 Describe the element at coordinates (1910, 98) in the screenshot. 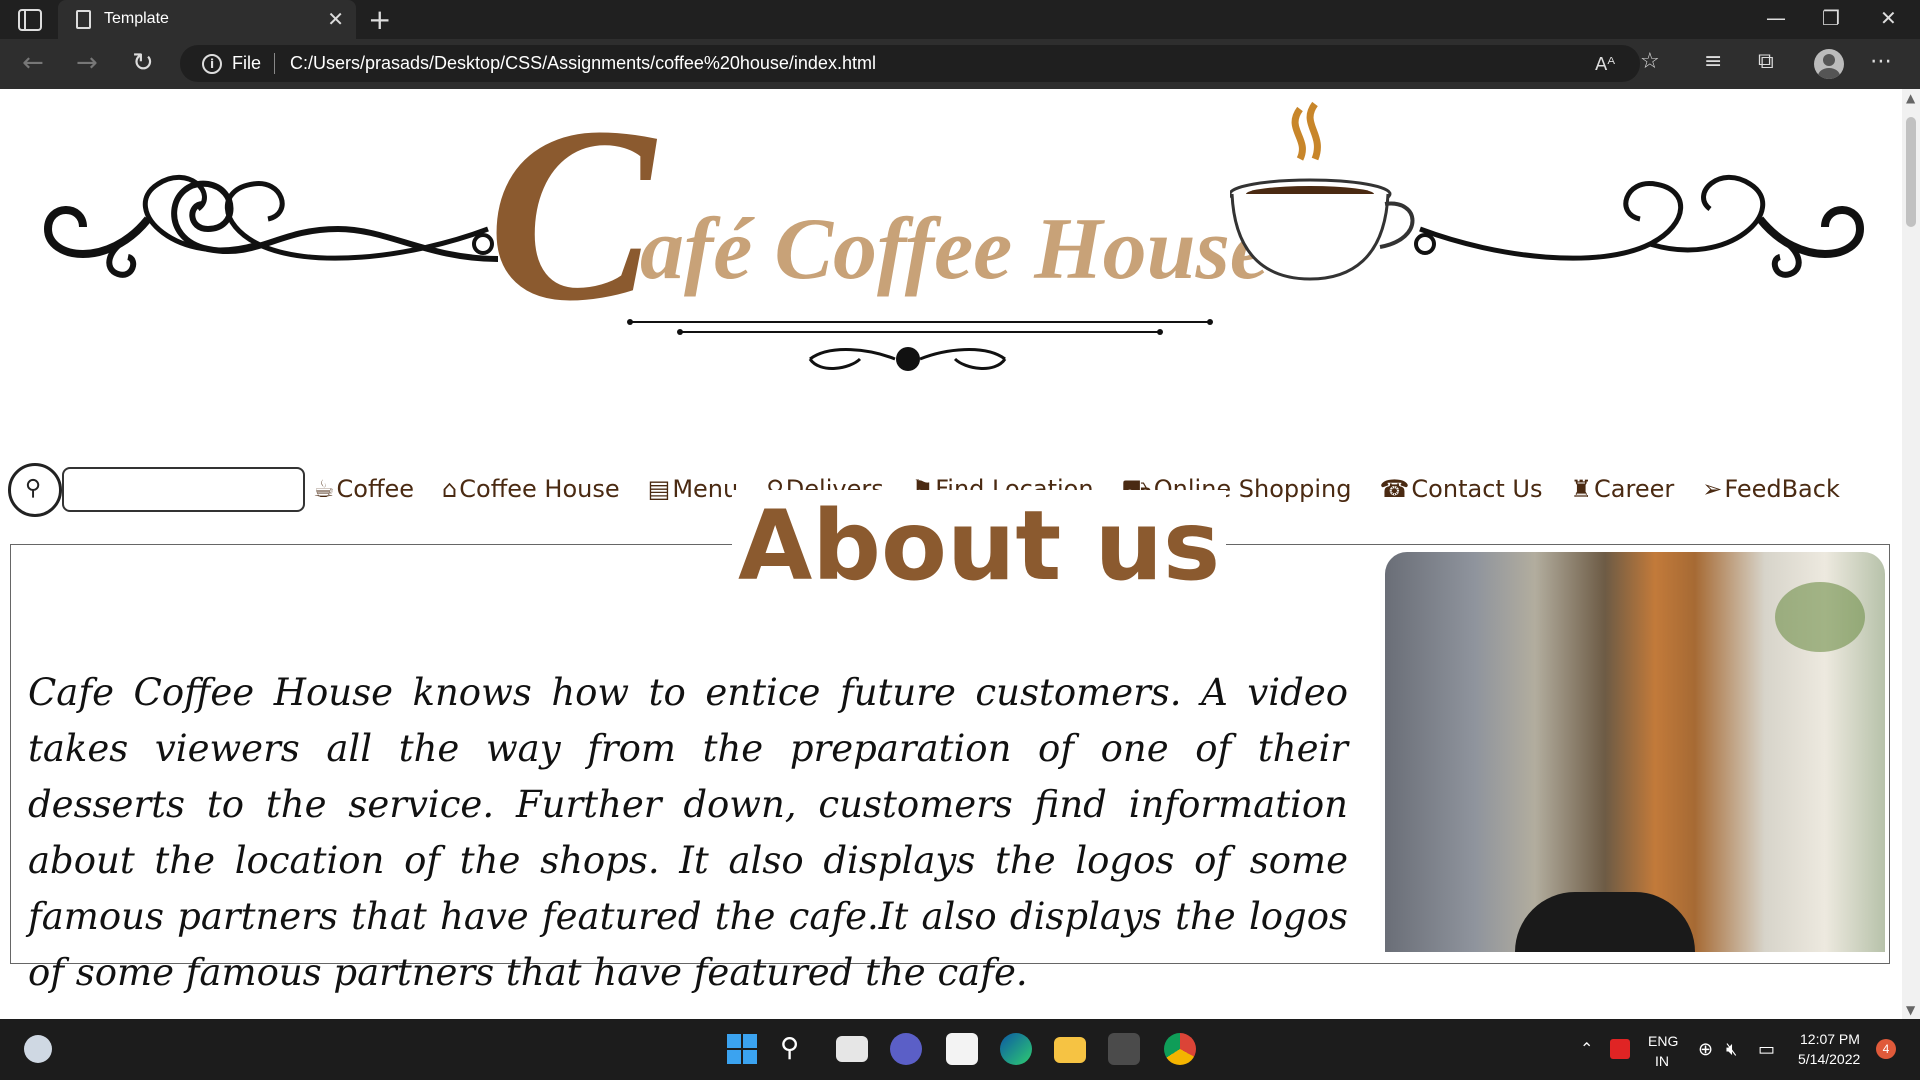

I see `scroll-up-icon: ▲` at that location.